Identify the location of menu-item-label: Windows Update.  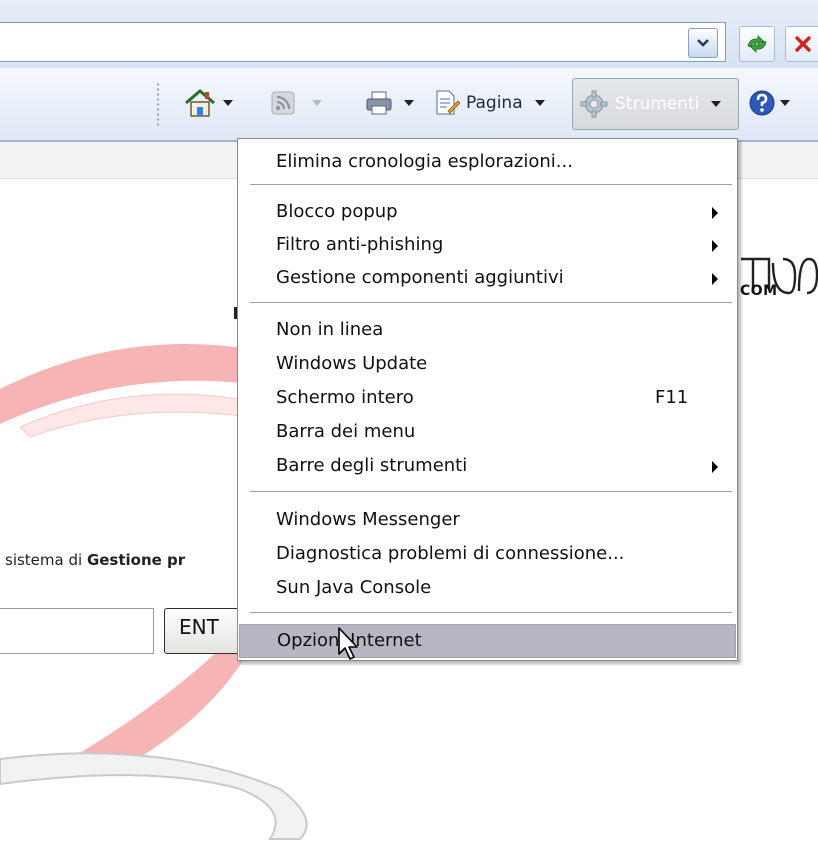
(352, 363).